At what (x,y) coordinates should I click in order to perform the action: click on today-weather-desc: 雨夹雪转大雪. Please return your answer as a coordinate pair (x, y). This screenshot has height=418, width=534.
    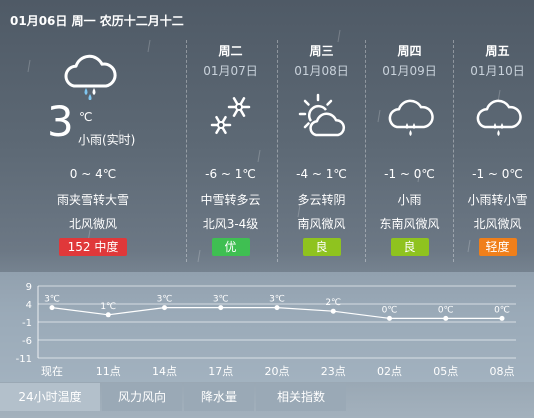
    Looking at the image, I should click on (92, 200).